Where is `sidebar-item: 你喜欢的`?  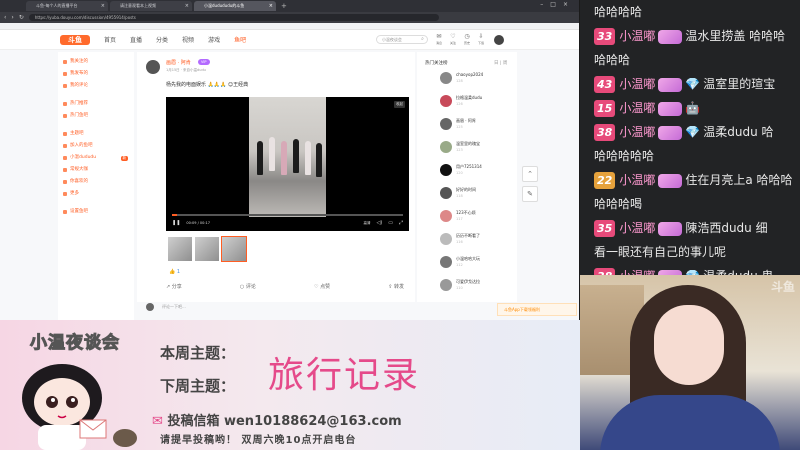
sidebar-item: 你喜欢的 is located at coordinates (96, 182).